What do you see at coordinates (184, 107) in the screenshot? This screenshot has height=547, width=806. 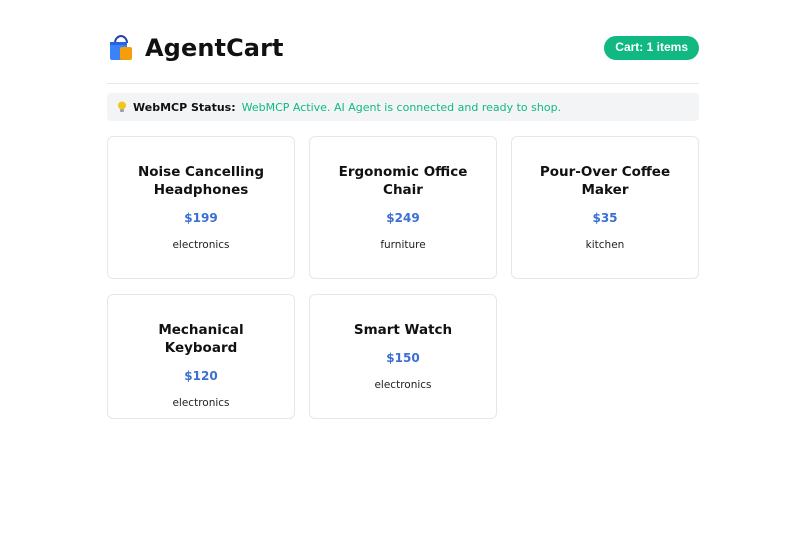 I see `status-label: WebMCP Status:` at bounding box center [184, 107].